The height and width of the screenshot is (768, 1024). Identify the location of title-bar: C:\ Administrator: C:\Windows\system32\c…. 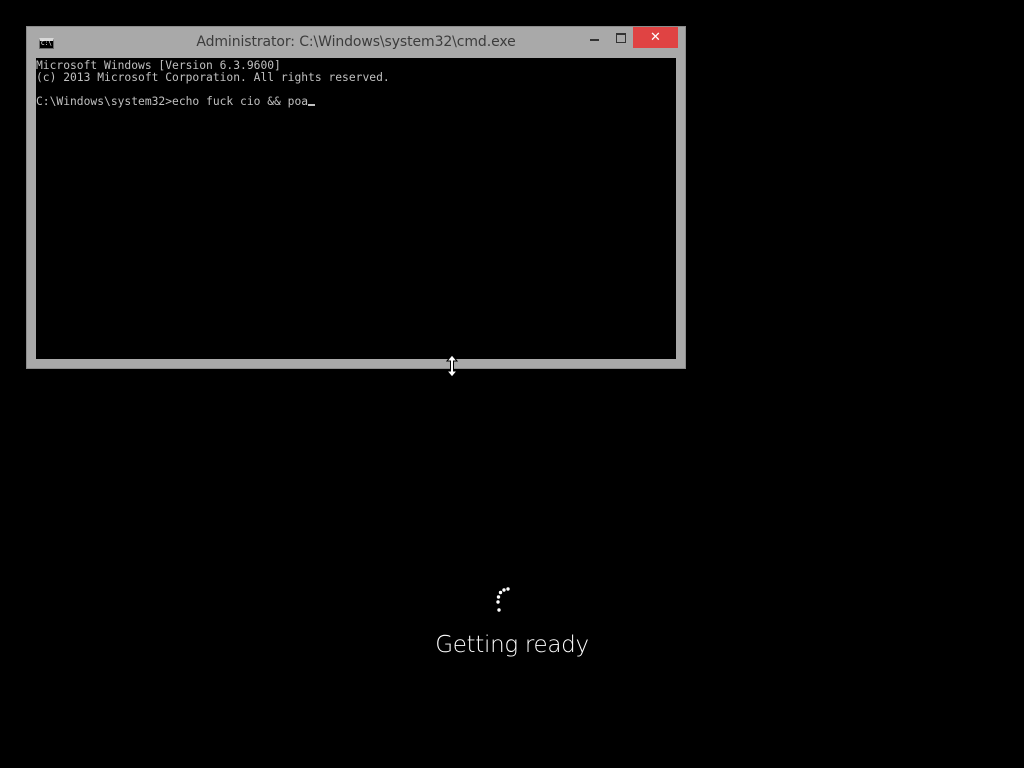
(356, 42).